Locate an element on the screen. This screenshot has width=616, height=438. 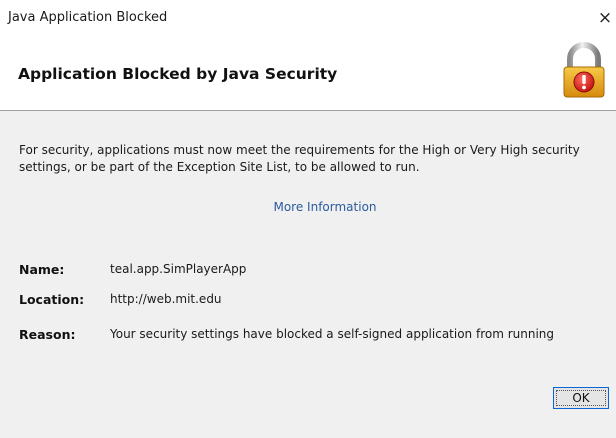
location-value: http://web.mit.edu is located at coordinates (166, 299).